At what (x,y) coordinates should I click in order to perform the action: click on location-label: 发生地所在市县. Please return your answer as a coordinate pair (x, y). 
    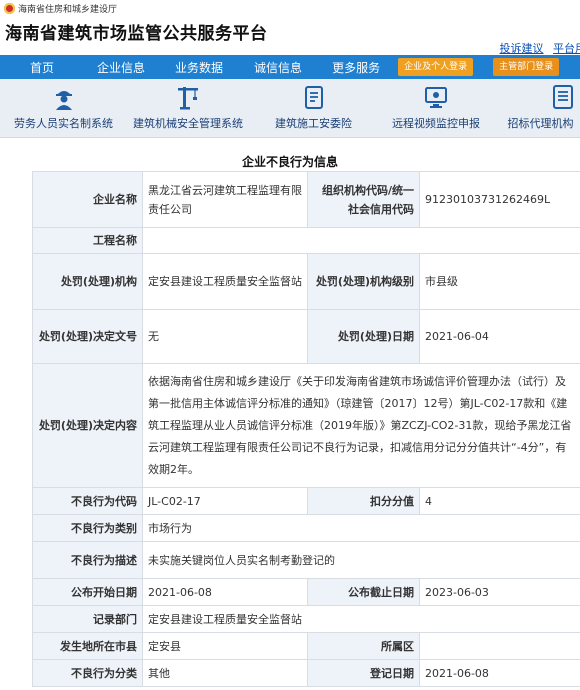
    Looking at the image, I should click on (87, 646).